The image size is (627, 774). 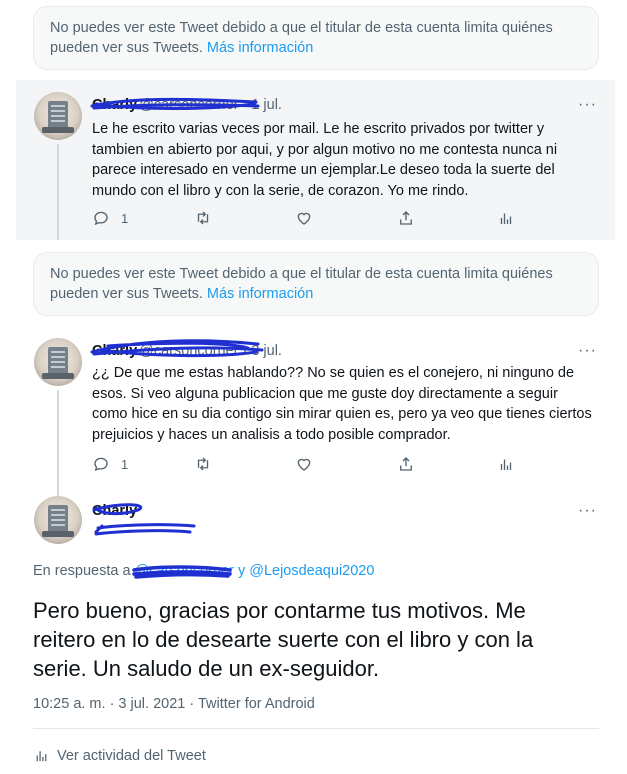 I want to click on tweet-date: 3 jul., so click(x=266, y=351).